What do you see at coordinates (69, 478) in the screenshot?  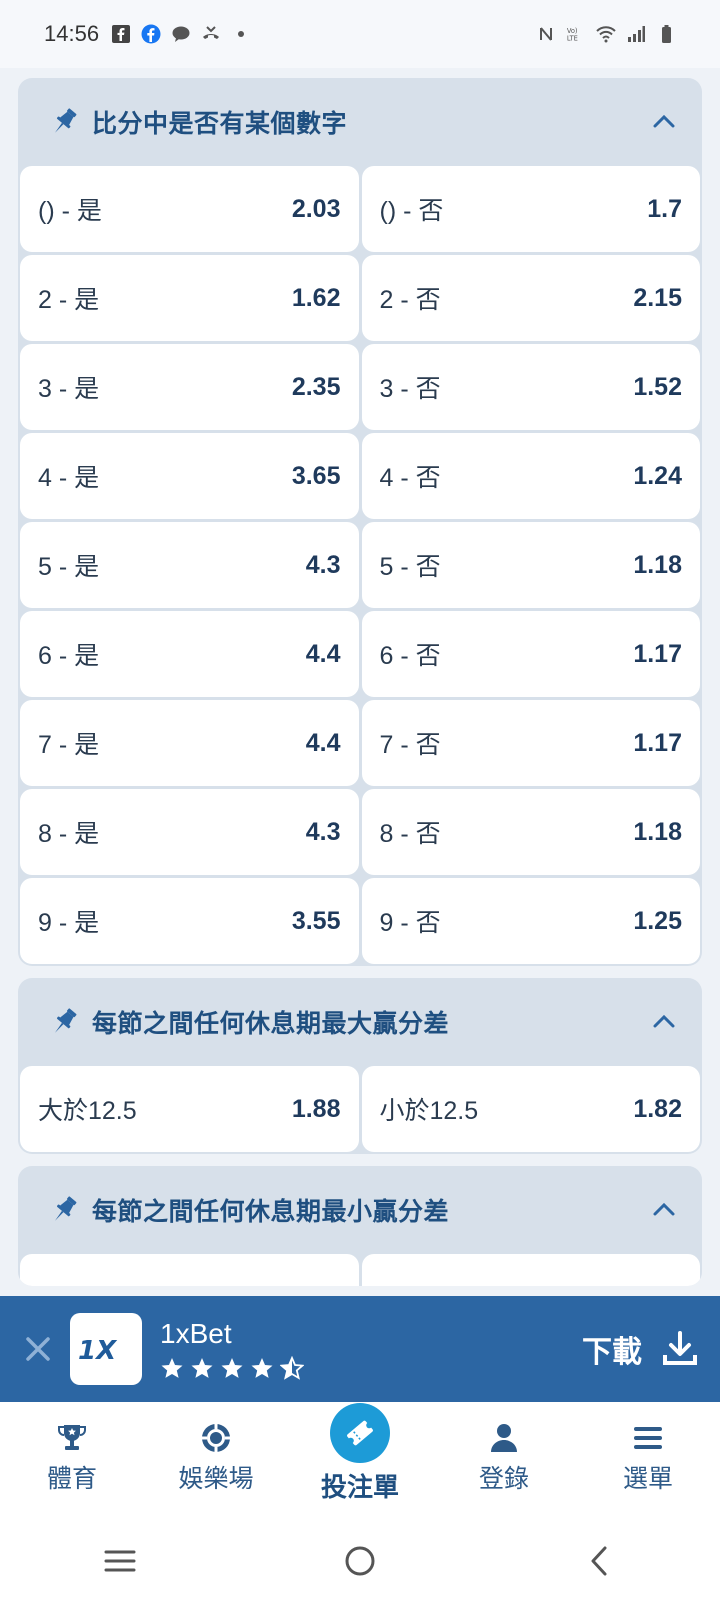 I see `outcome-label: 4 - 是` at bounding box center [69, 478].